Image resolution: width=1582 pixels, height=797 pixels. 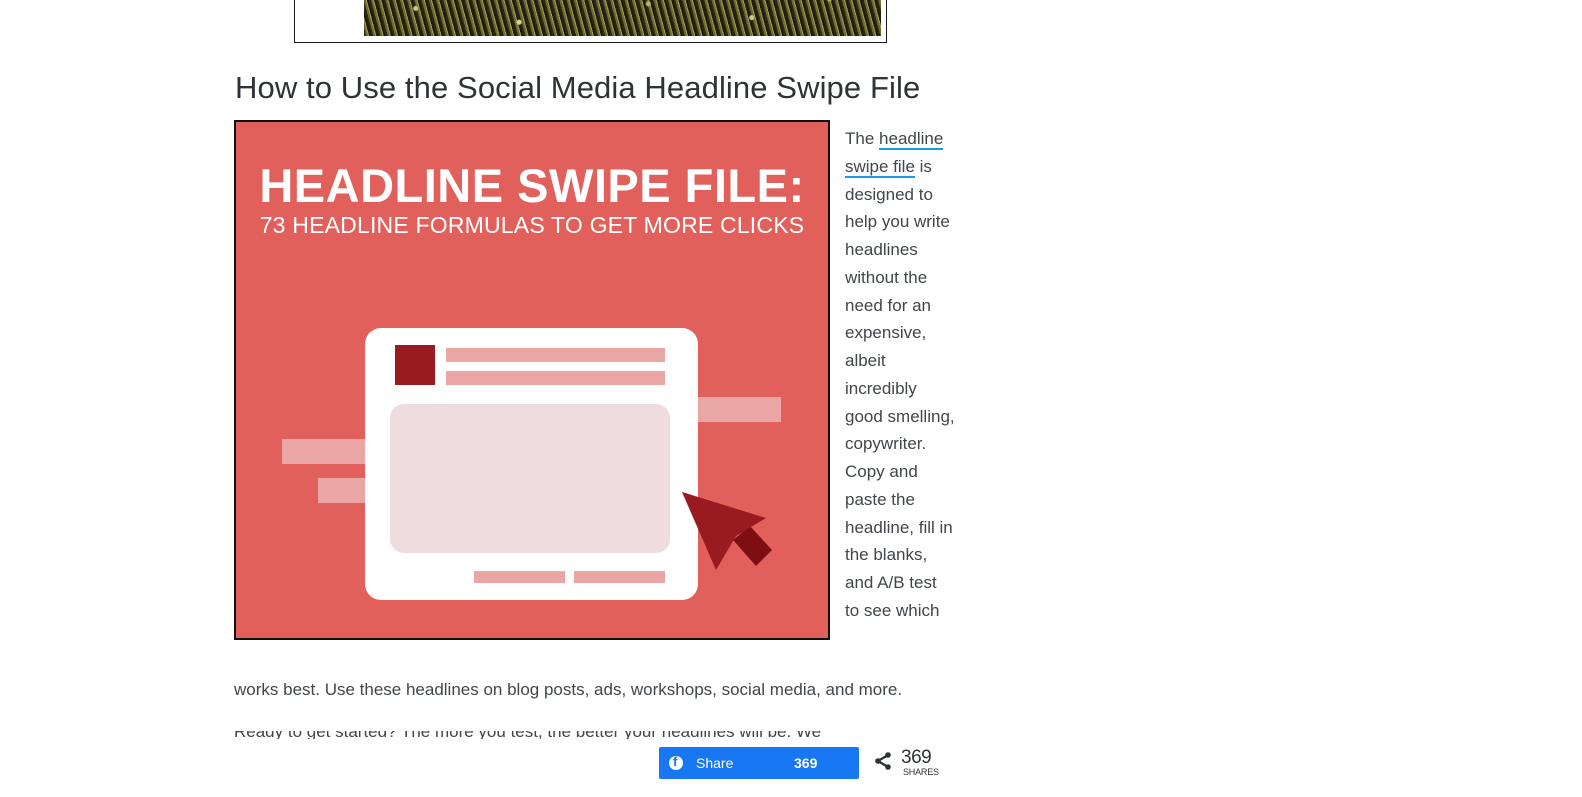 What do you see at coordinates (532, 185) in the screenshot?
I see `illustration-title: HEADLINE SWIPE FILE:` at bounding box center [532, 185].